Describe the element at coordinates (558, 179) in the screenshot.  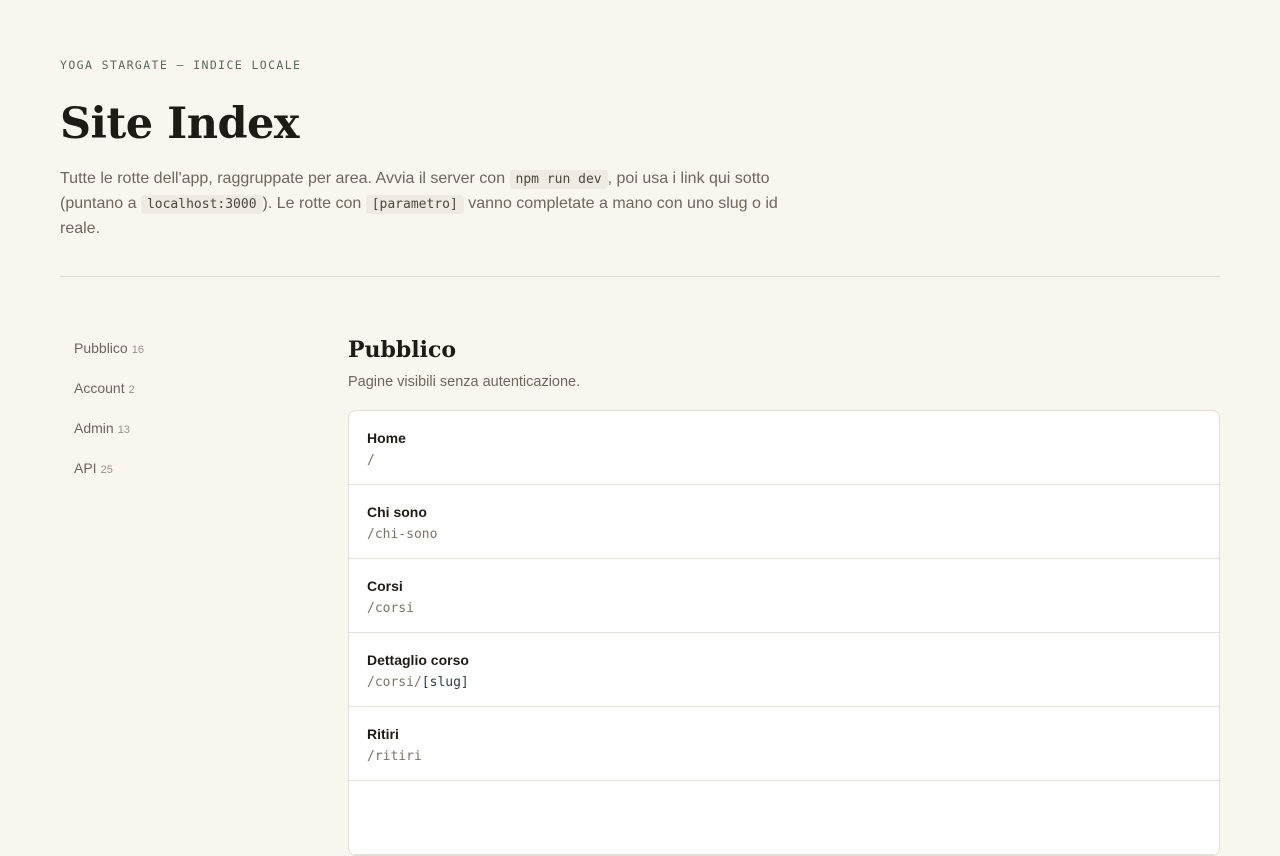
I see `inline-code: npm run dev` at that location.